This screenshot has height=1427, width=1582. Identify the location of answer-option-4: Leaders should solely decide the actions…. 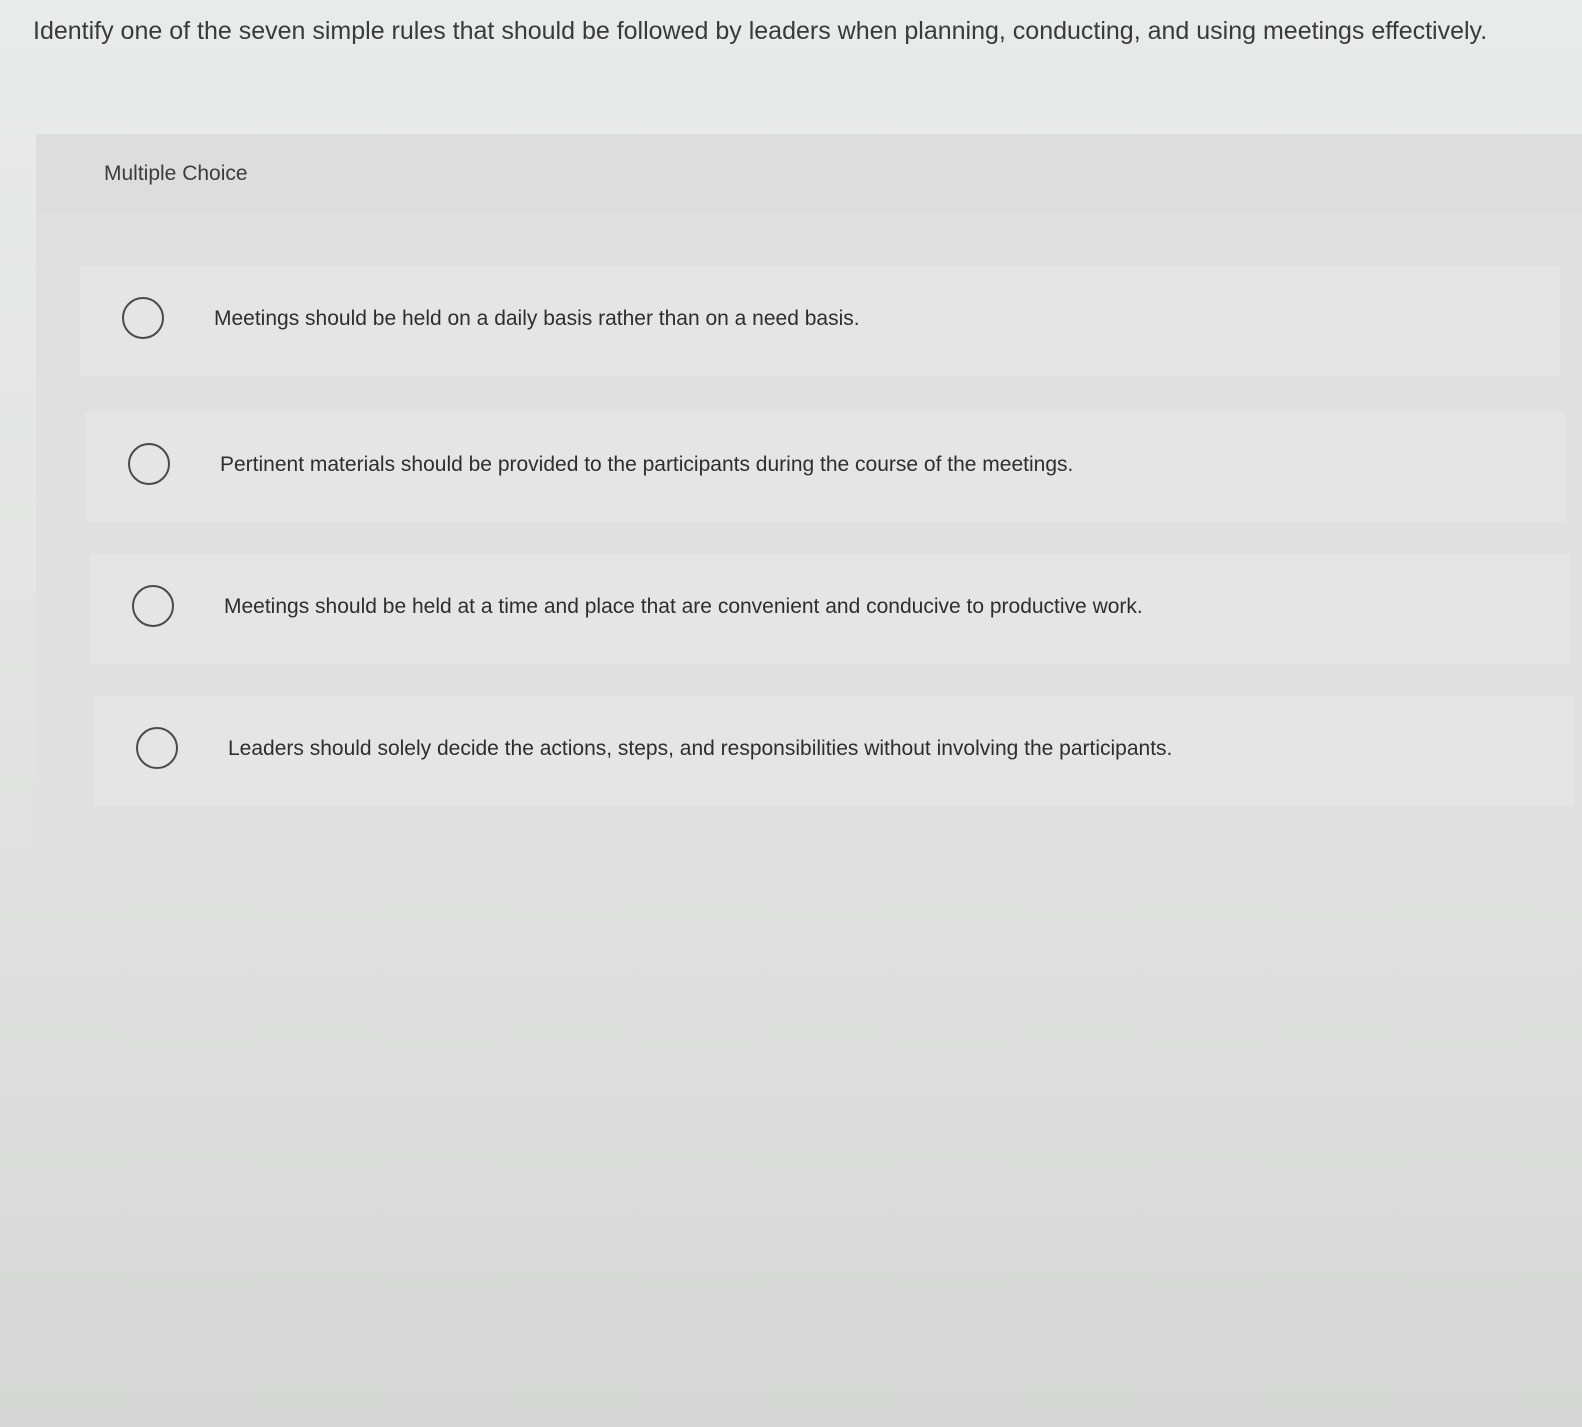
(834, 751).